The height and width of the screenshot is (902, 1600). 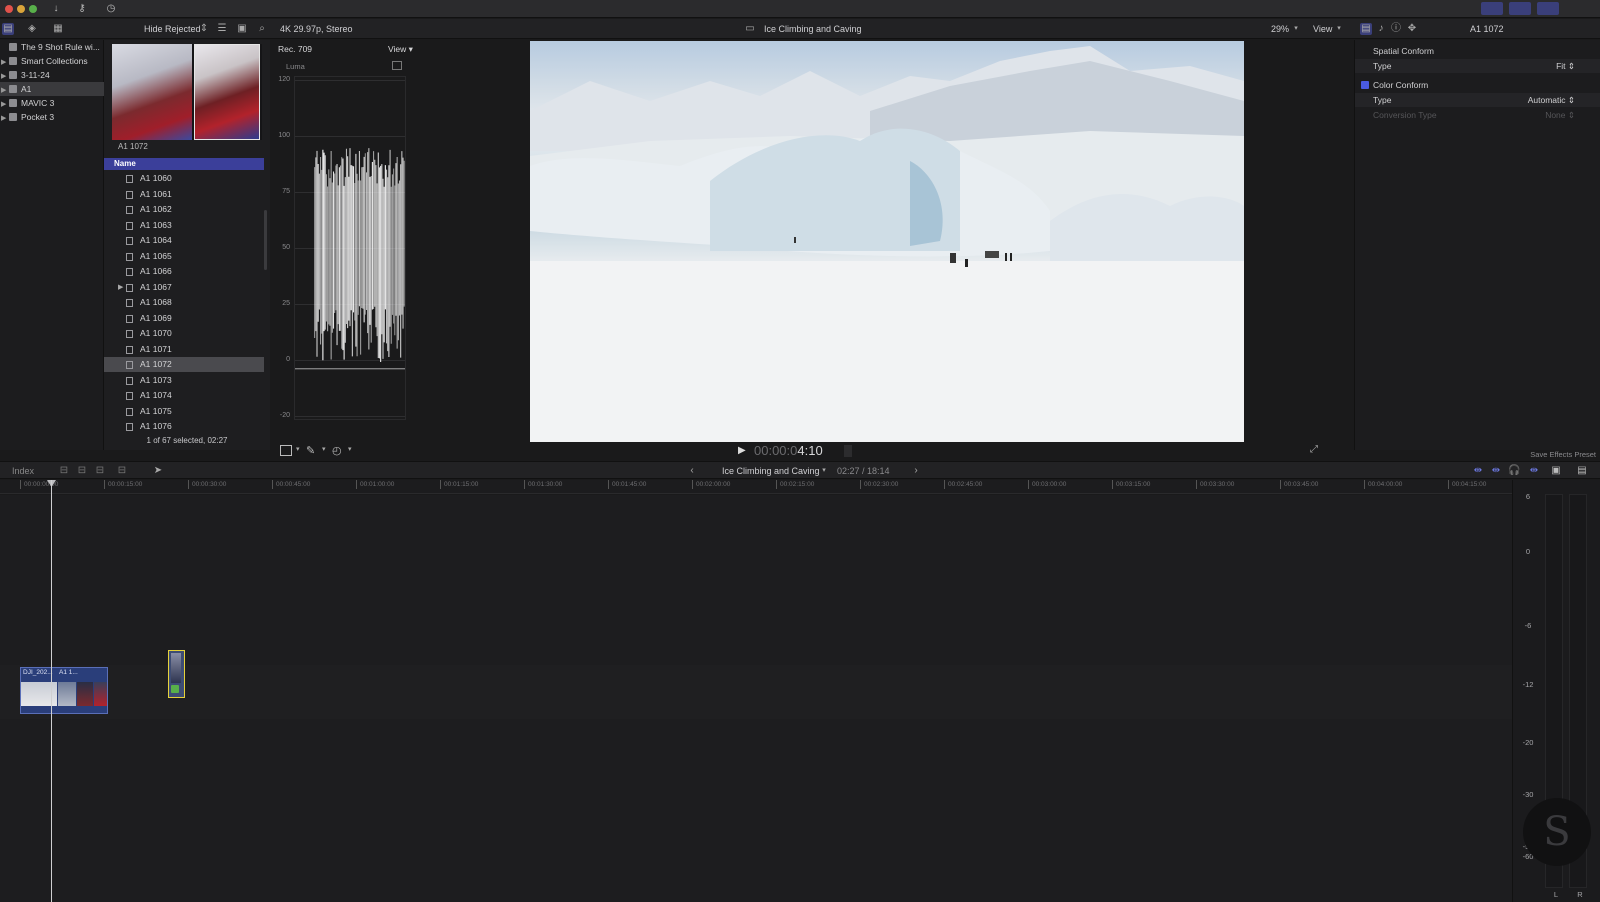 I want to click on sidebar-item-event: ▶ A1, so click(x=52, y=89).